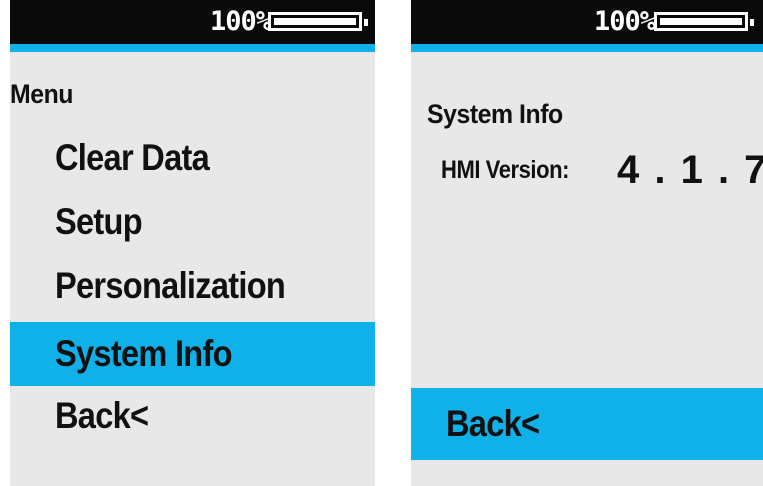 The height and width of the screenshot is (486, 763). I want to click on system-info-title: System Info, so click(495, 114).